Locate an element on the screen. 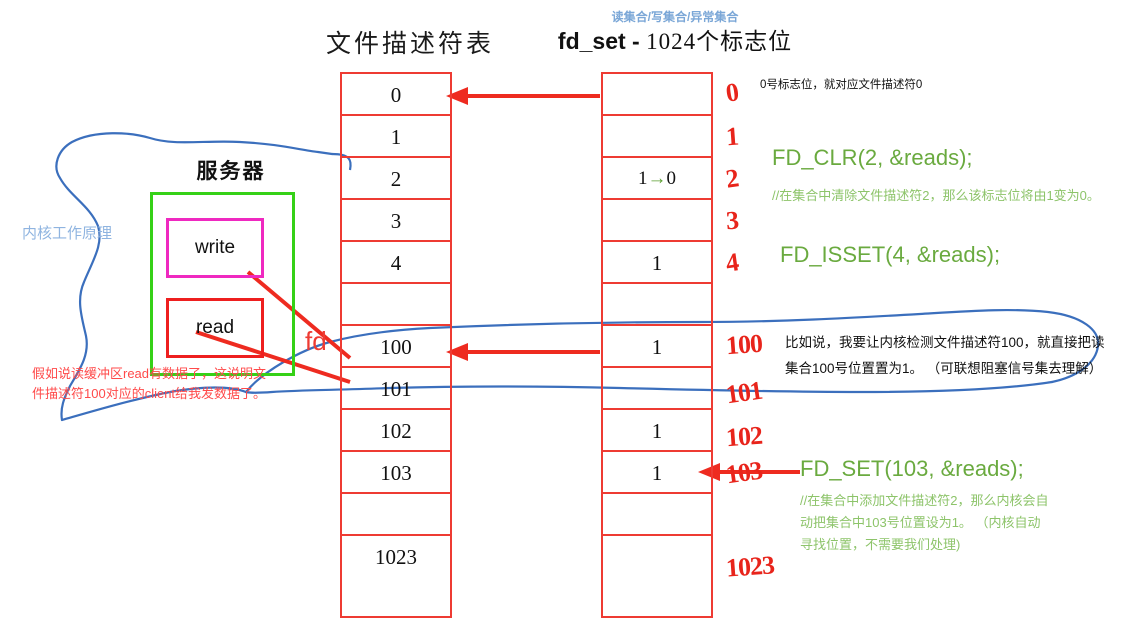 The image size is (1145, 618). read-buffer-box: read is located at coordinates (215, 328).